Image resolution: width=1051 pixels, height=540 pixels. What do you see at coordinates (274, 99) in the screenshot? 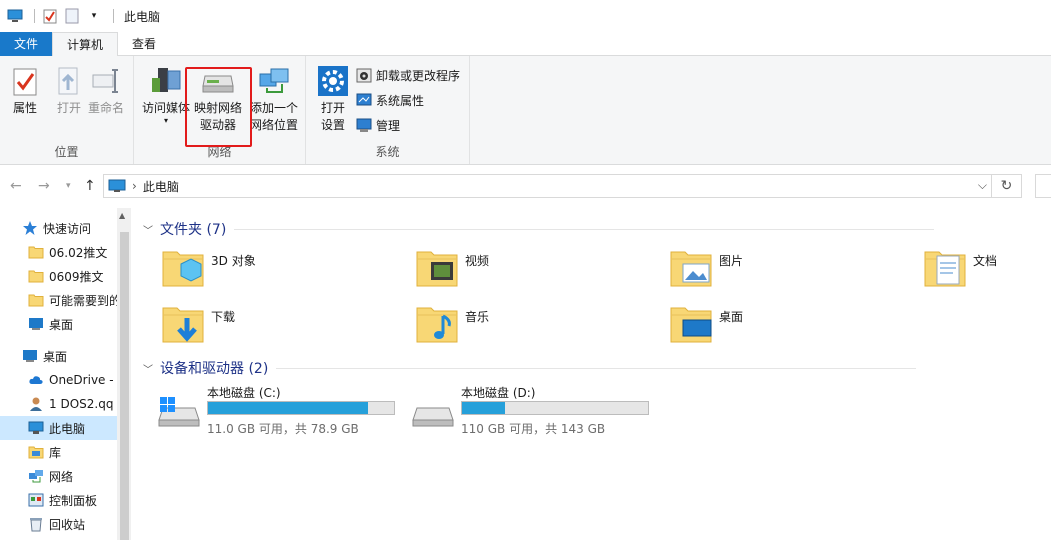
I see `add-network-location-button: 添加一个 网络位置` at bounding box center [274, 99].